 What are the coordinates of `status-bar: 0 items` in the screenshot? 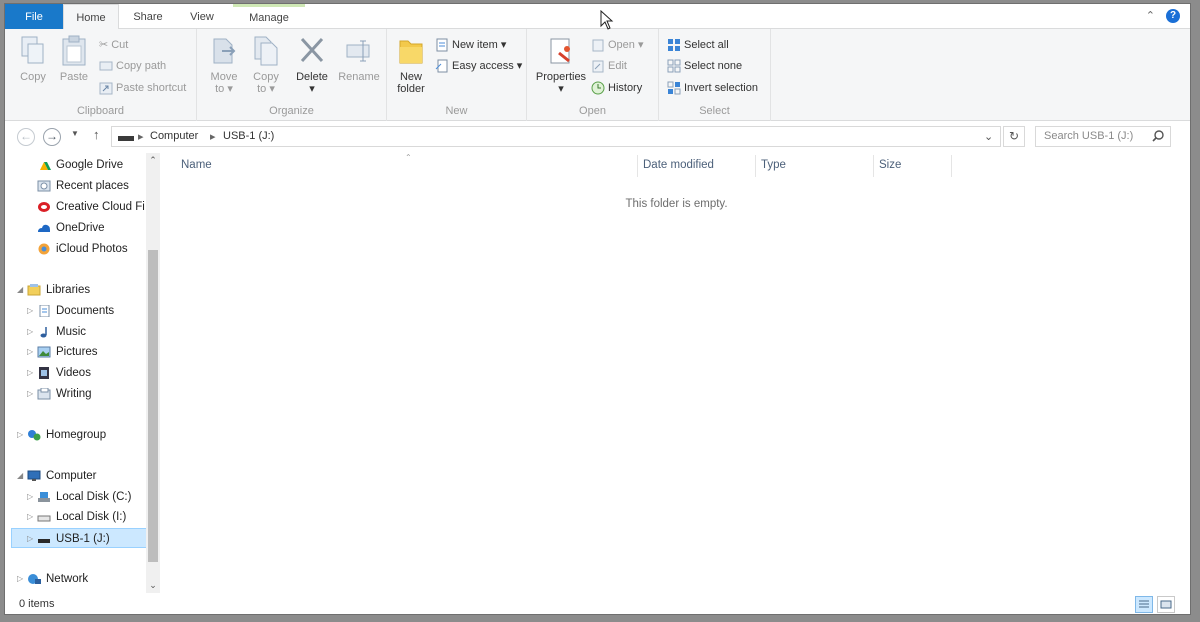 It's located at (597, 603).